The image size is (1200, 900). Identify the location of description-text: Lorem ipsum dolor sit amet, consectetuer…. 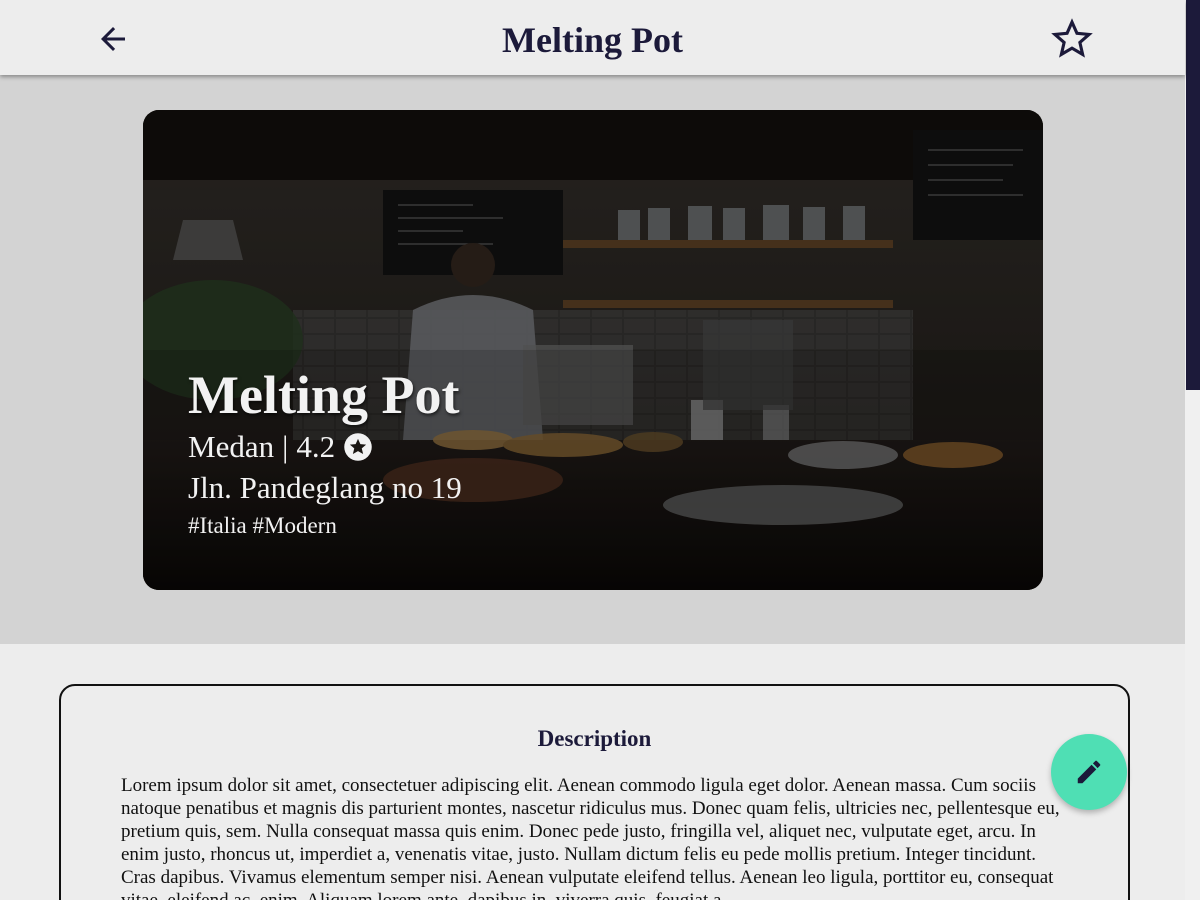
(590, 837).